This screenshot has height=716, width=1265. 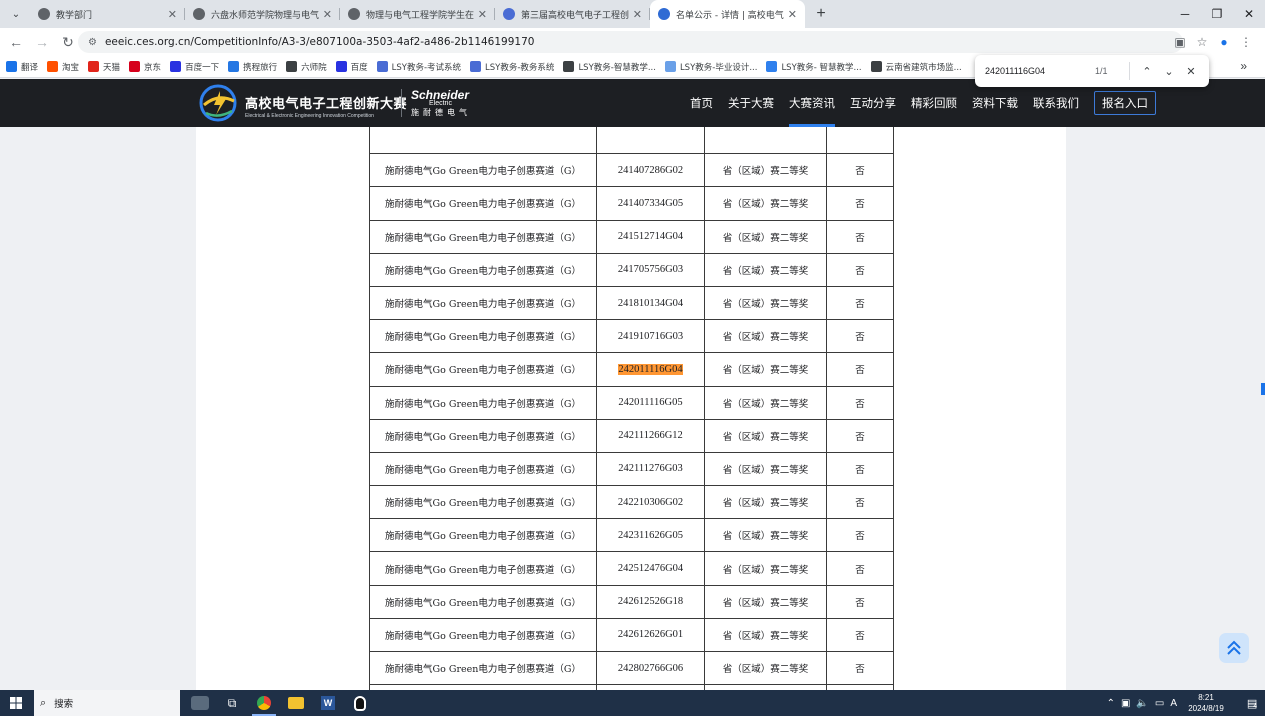 I want to click on browser-tab: 六盘水师范学院物理与电气工程 ✕, so click(x=262, y=14).